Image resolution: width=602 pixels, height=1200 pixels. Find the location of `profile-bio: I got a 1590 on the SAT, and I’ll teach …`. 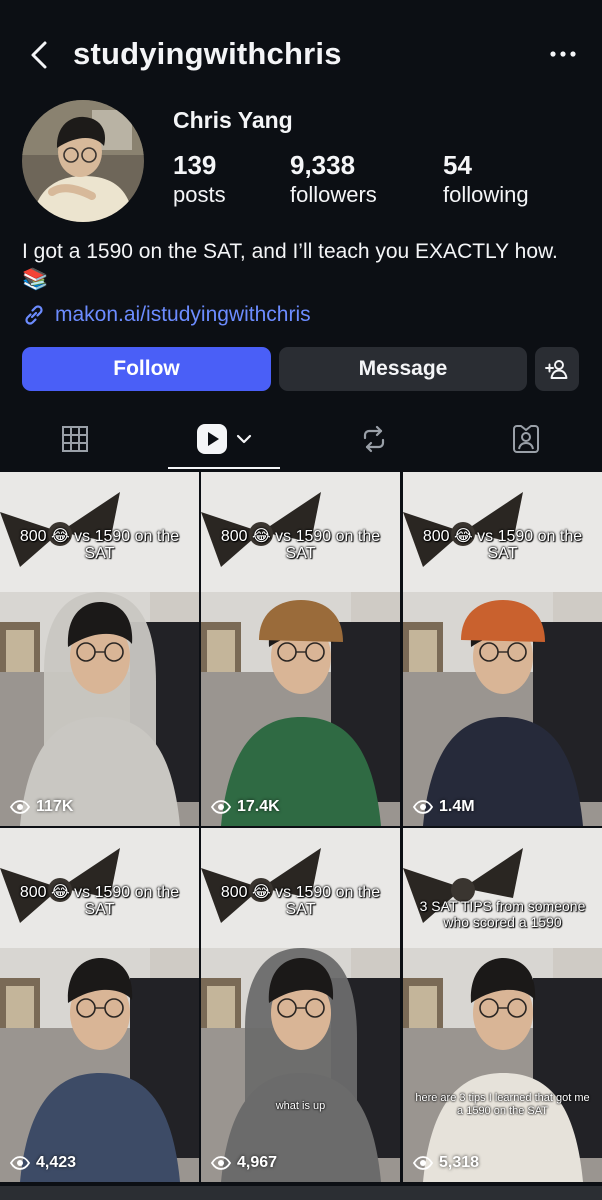

profile-bio: I got a 1590 on the SAT, and I’ll teach … is located at coordinates (290, 265).